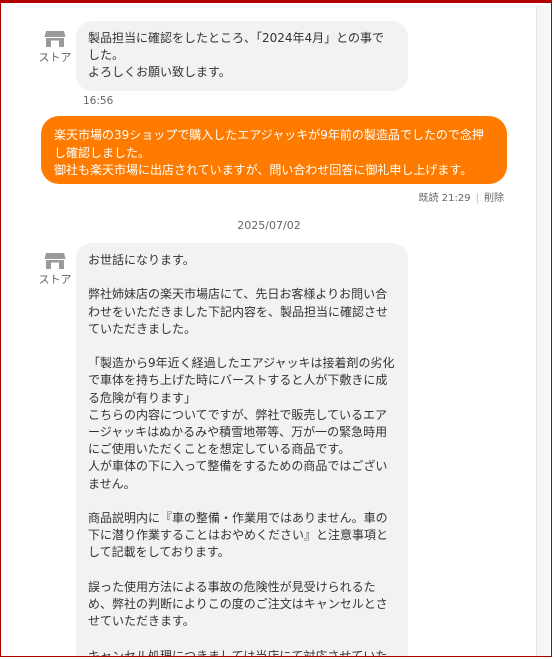  I want to click on date-separator: 2025/07/02, so click(269, 225).